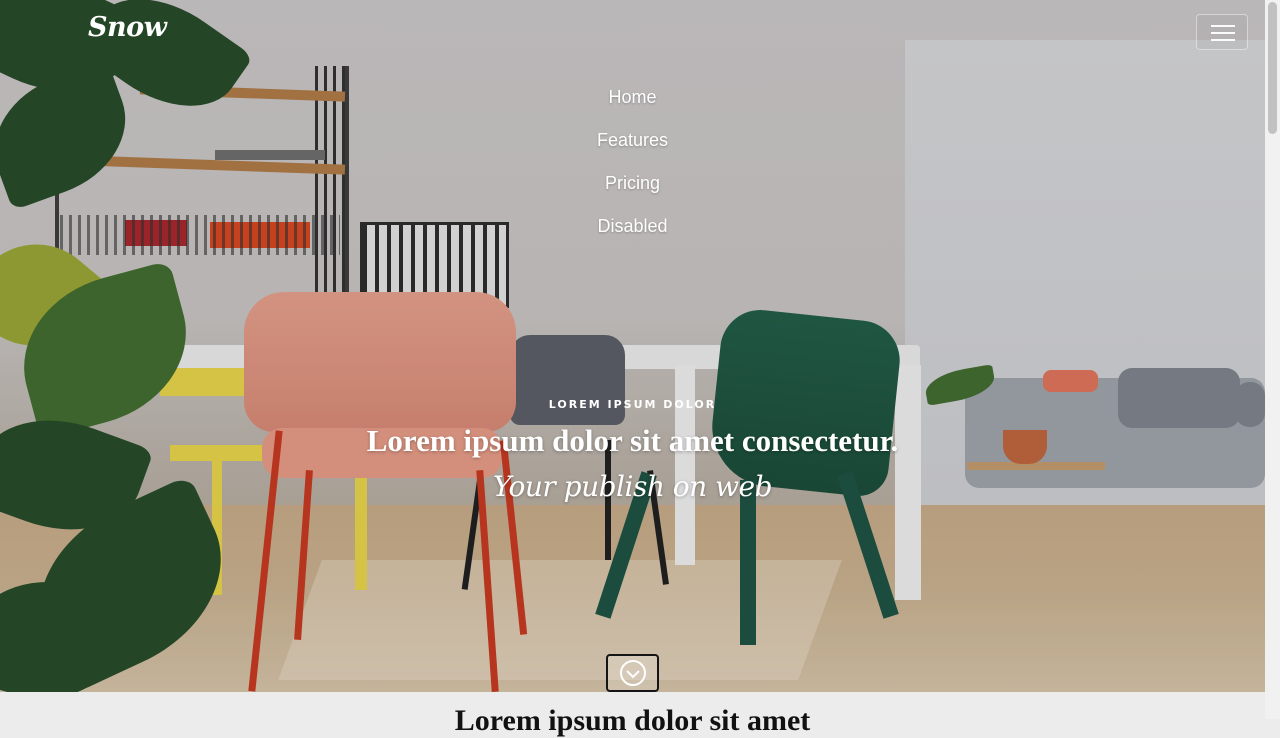 The image size is (1280, 738). Describe the element at coordinates (1223, 26) in the screenshot. I see `hamburger-menu-icon` at that location.